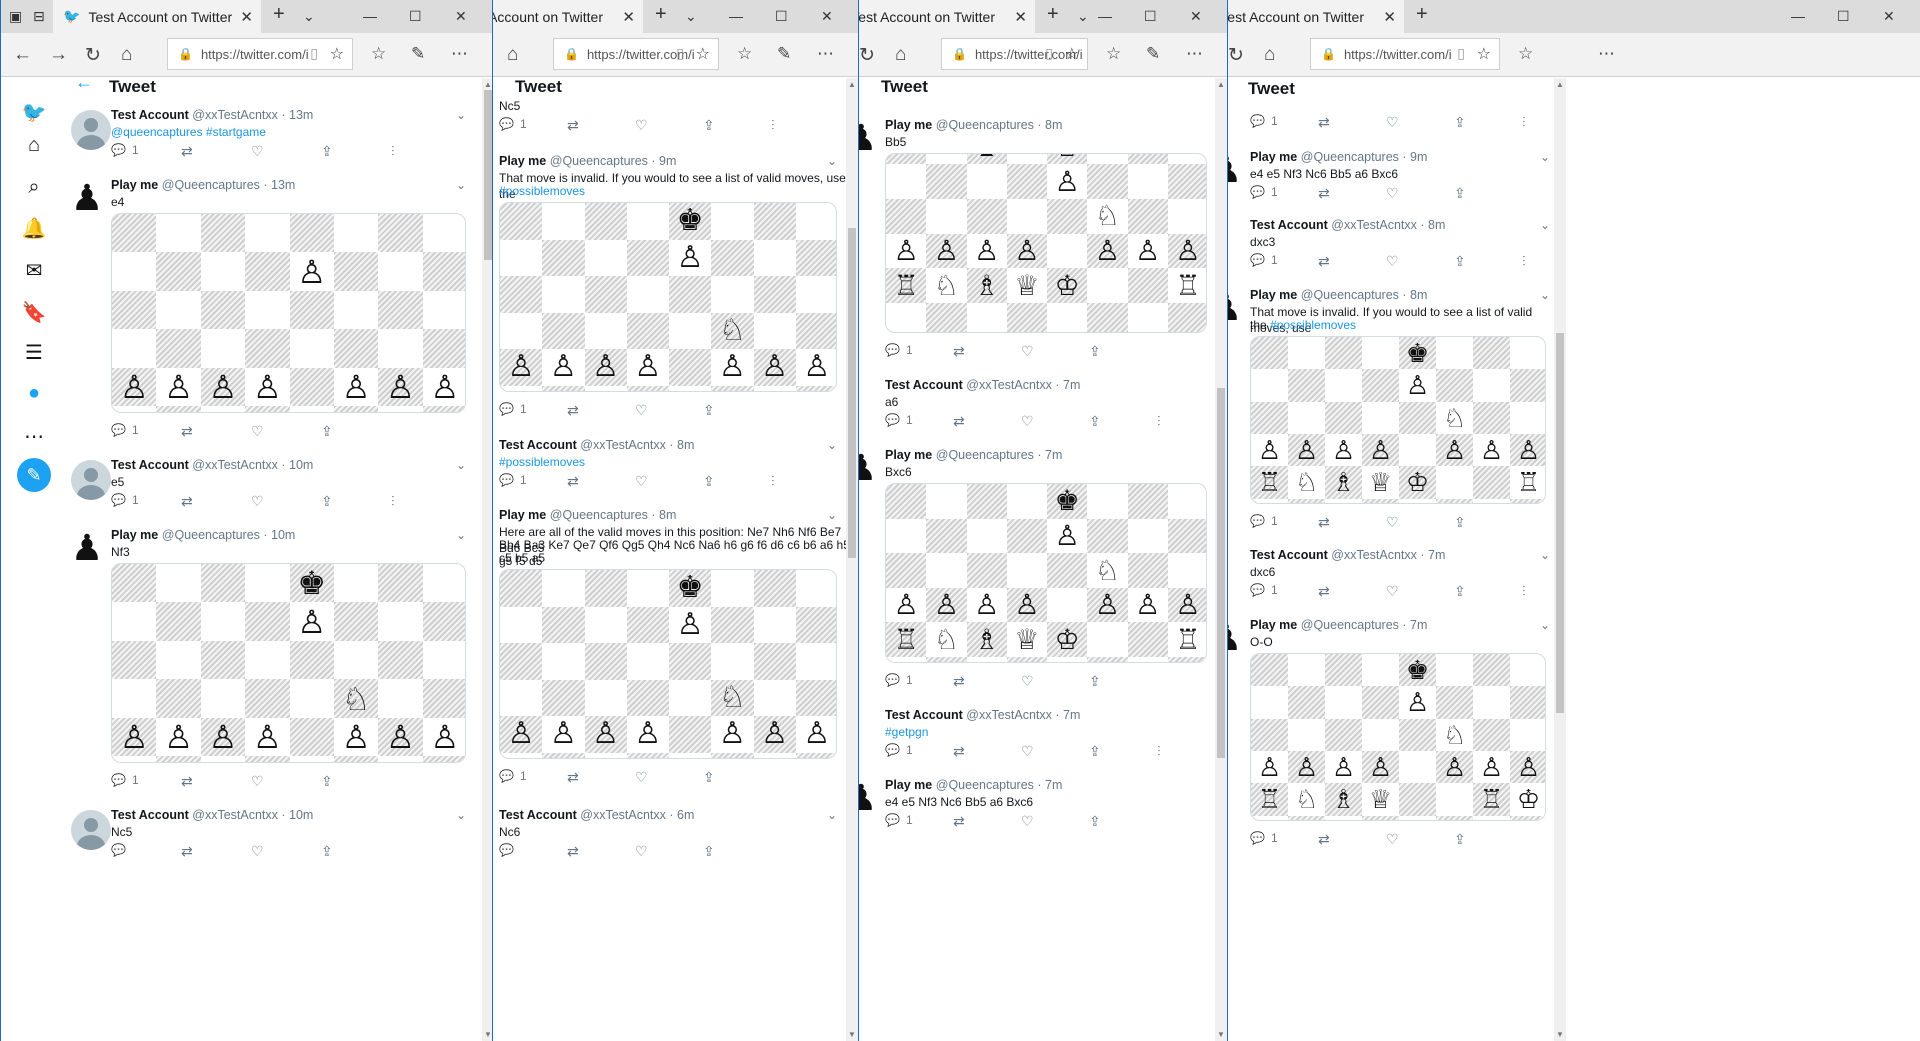 The height and width of the screenshot is (1041, 1920). What do you see at coordinates (157, 16) in the screenshot?
I see `browser-tab: 🐦 Test Account on Twitter ✕` at bounding box center [157, 16].